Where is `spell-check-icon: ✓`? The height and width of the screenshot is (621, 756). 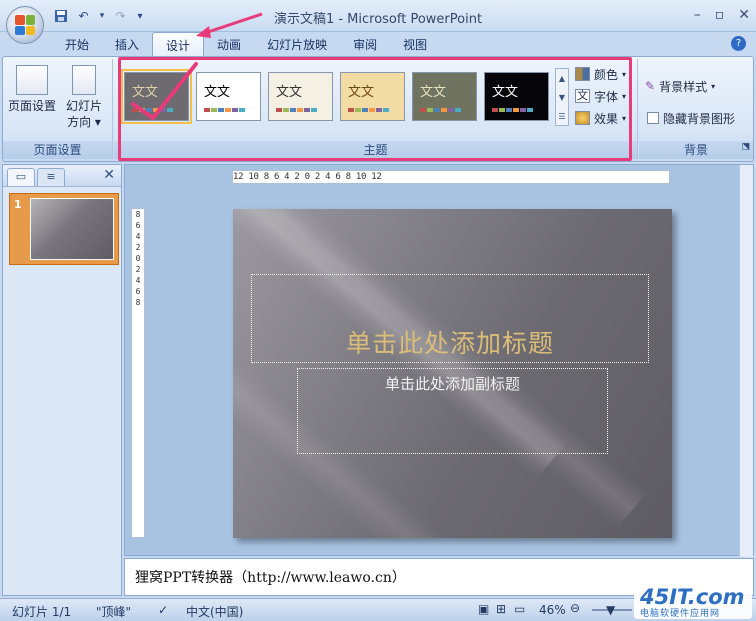 spell-check-icon: ✓ is located at coordinates (163, 610).